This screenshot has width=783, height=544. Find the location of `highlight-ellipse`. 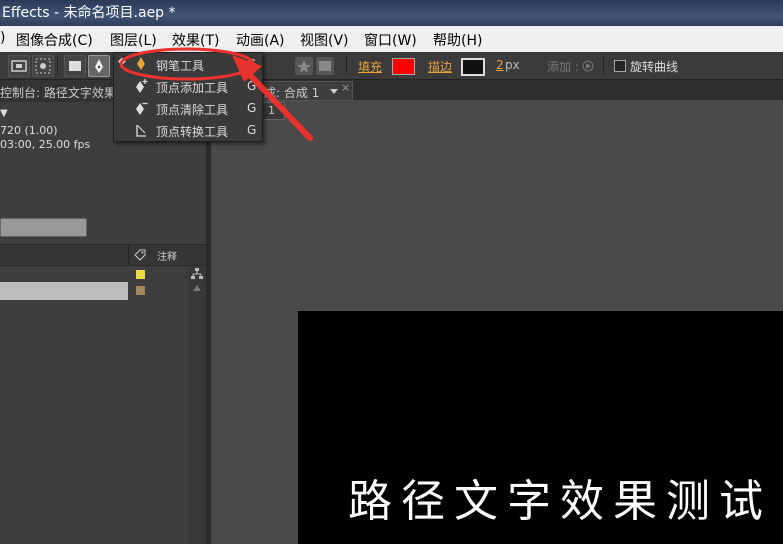

highlight-ellipse is located at coordinates (187, 64).